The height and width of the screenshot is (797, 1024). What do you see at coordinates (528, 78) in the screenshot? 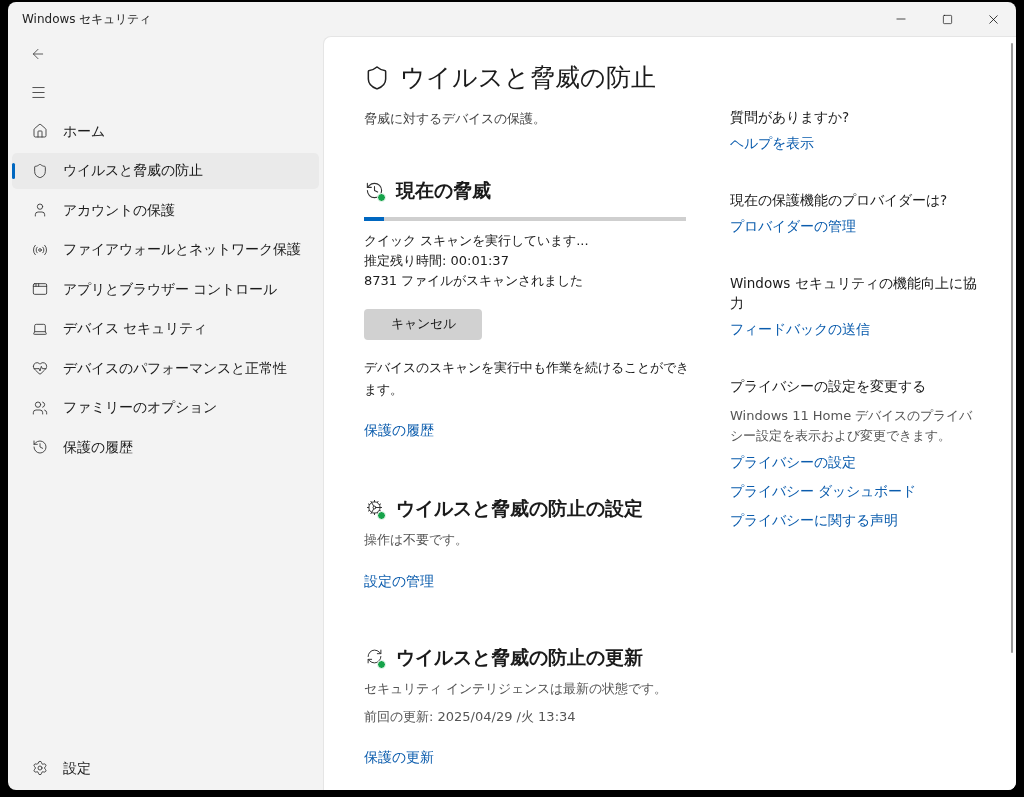
I see `page-title: ウイルスと脅威の防止` at bounding box center [528, 78].